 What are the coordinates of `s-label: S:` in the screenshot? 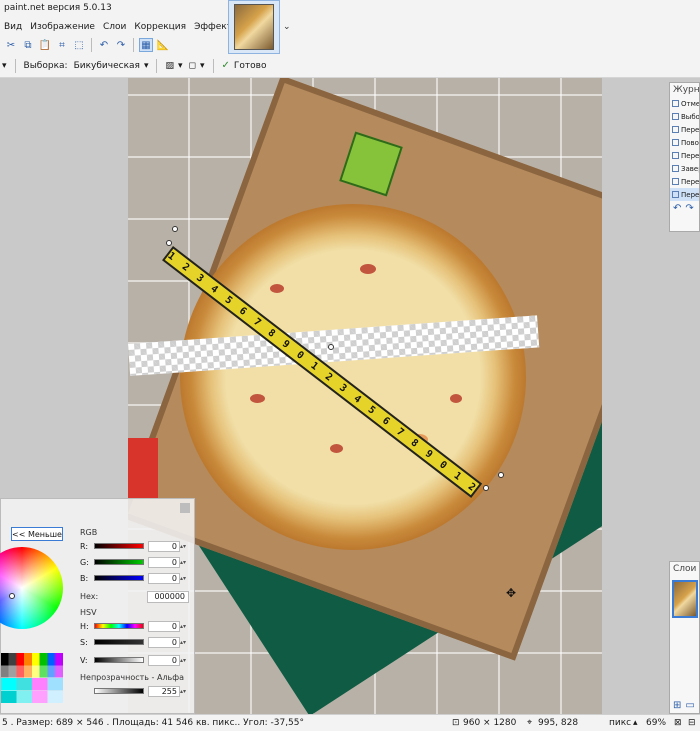 It's located at (84, 642).